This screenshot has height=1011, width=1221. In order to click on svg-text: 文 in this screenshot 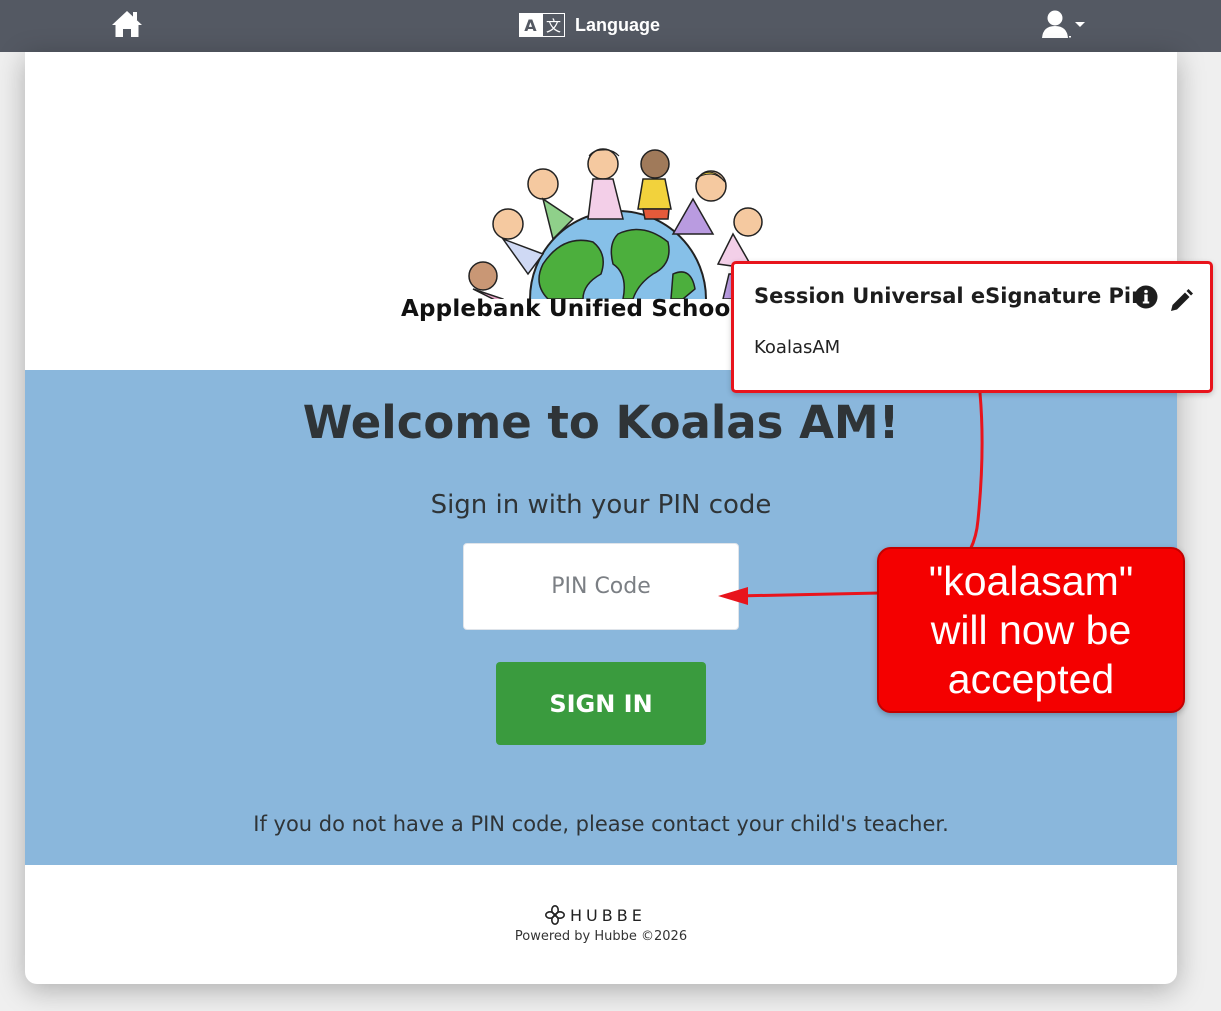, I will do `click(553, 26)`.